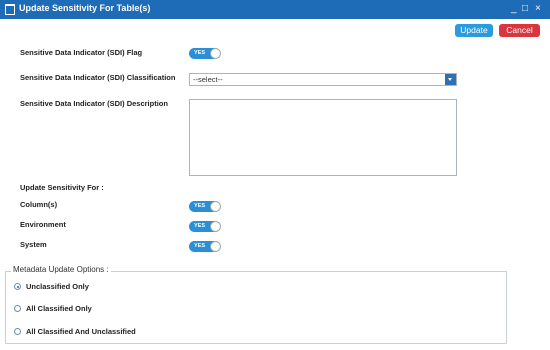  Describe the element at coordinates (57, 286) in the screenshot. I see `radio-label-unclassified-only: Unclassified Only` at that location.